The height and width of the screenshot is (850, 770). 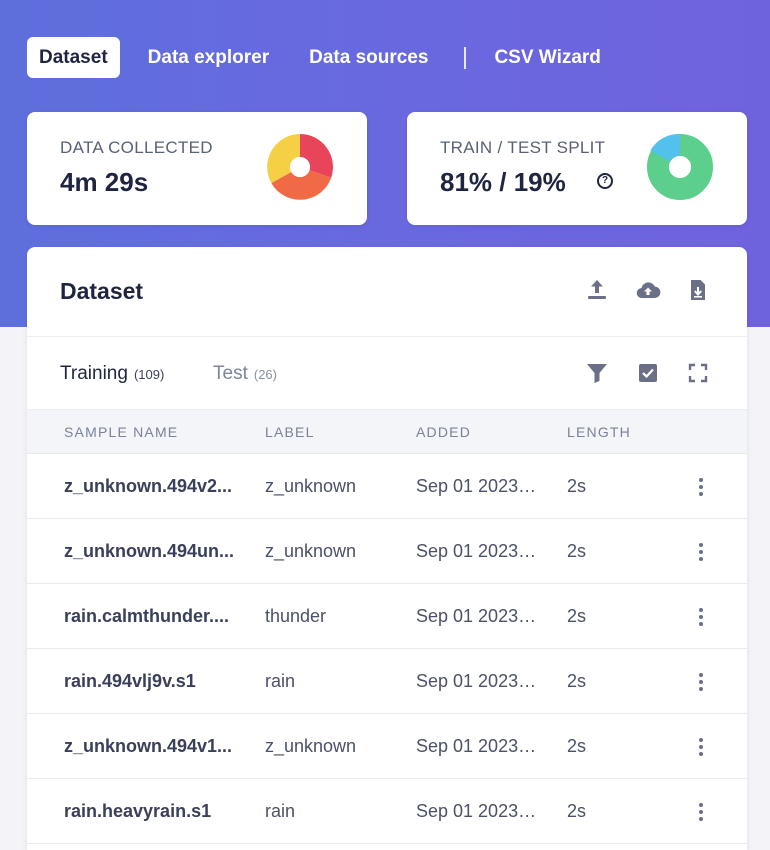 I want to click on column-sample-name: SAMPLE NAME, so click(x=121, y=432).